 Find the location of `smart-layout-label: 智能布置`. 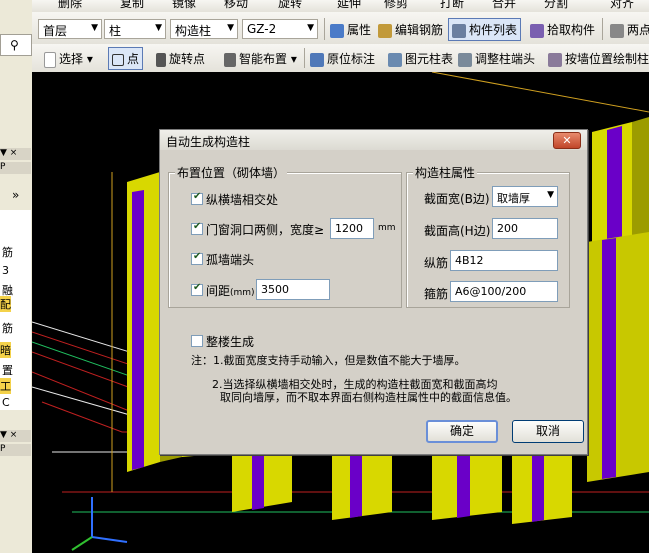

smart-layout-label: 智能布置 is located at coordinates (263, 59).